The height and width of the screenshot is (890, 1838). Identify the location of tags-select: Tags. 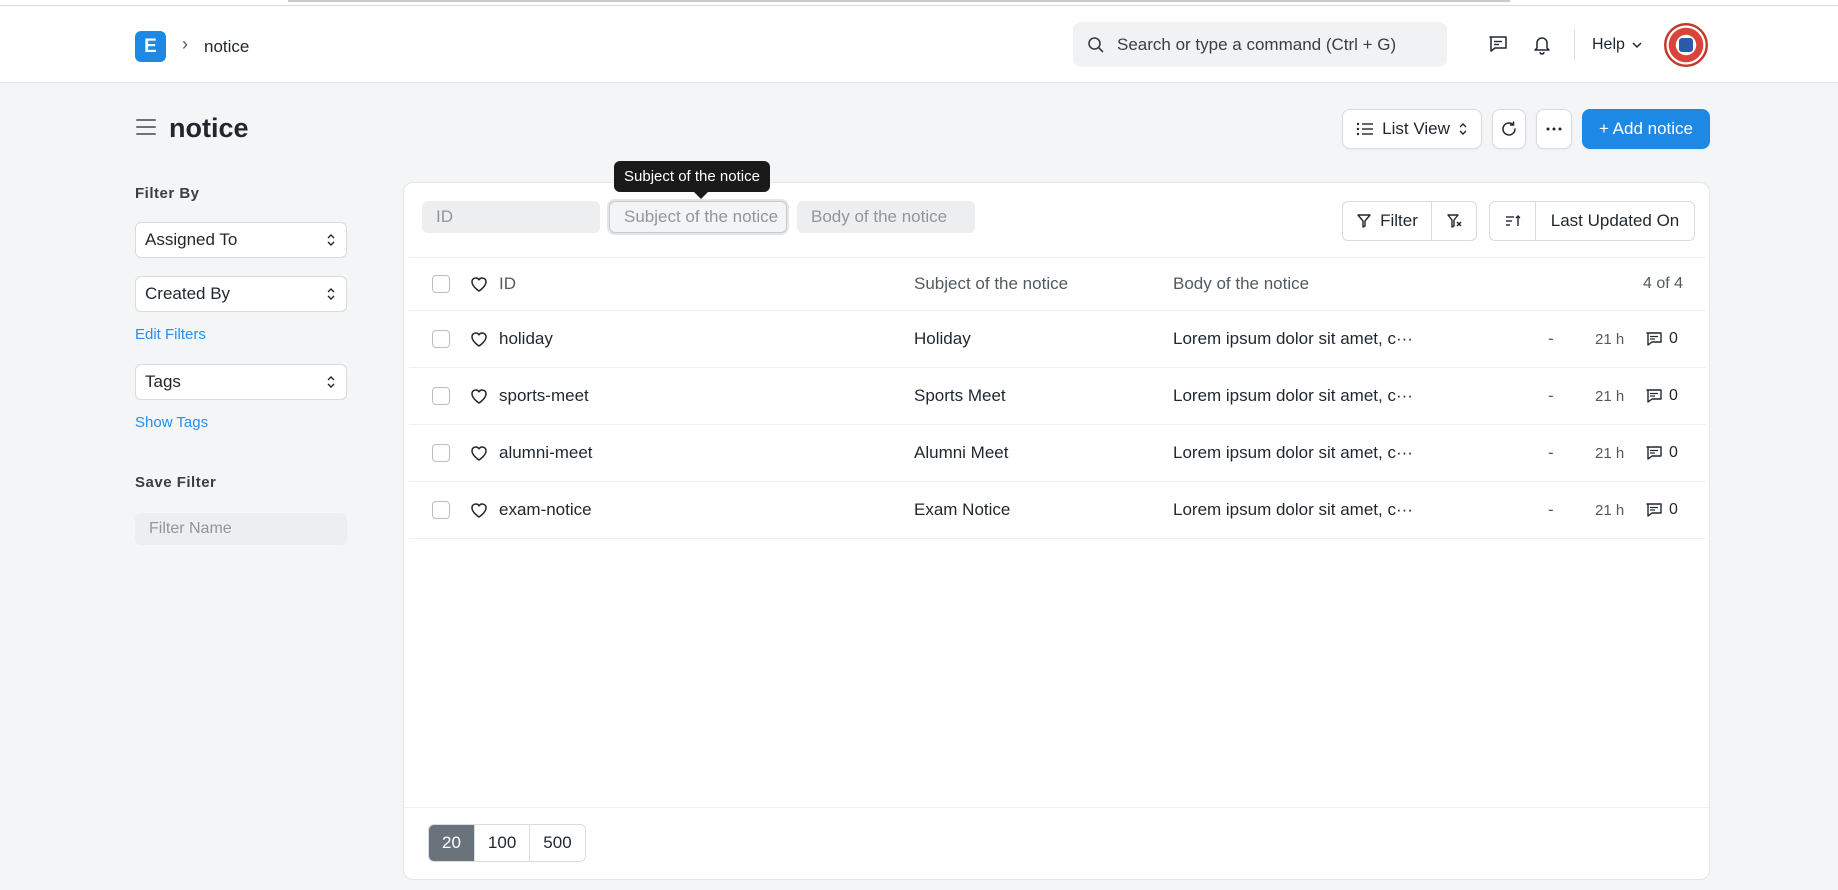
(241, 382).